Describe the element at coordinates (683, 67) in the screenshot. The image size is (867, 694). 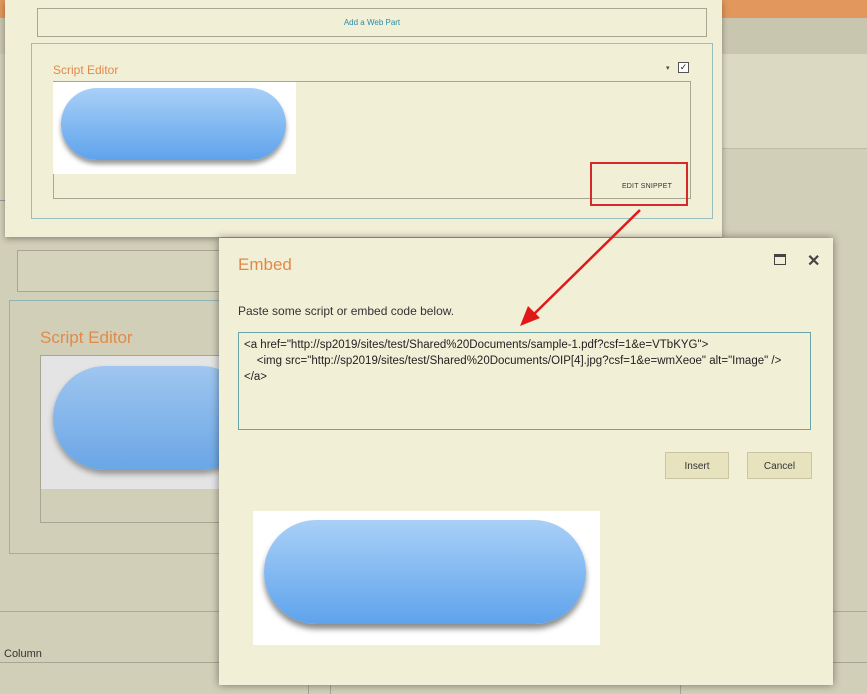
I see `webpart-select-checkbox: ✓` at that location.